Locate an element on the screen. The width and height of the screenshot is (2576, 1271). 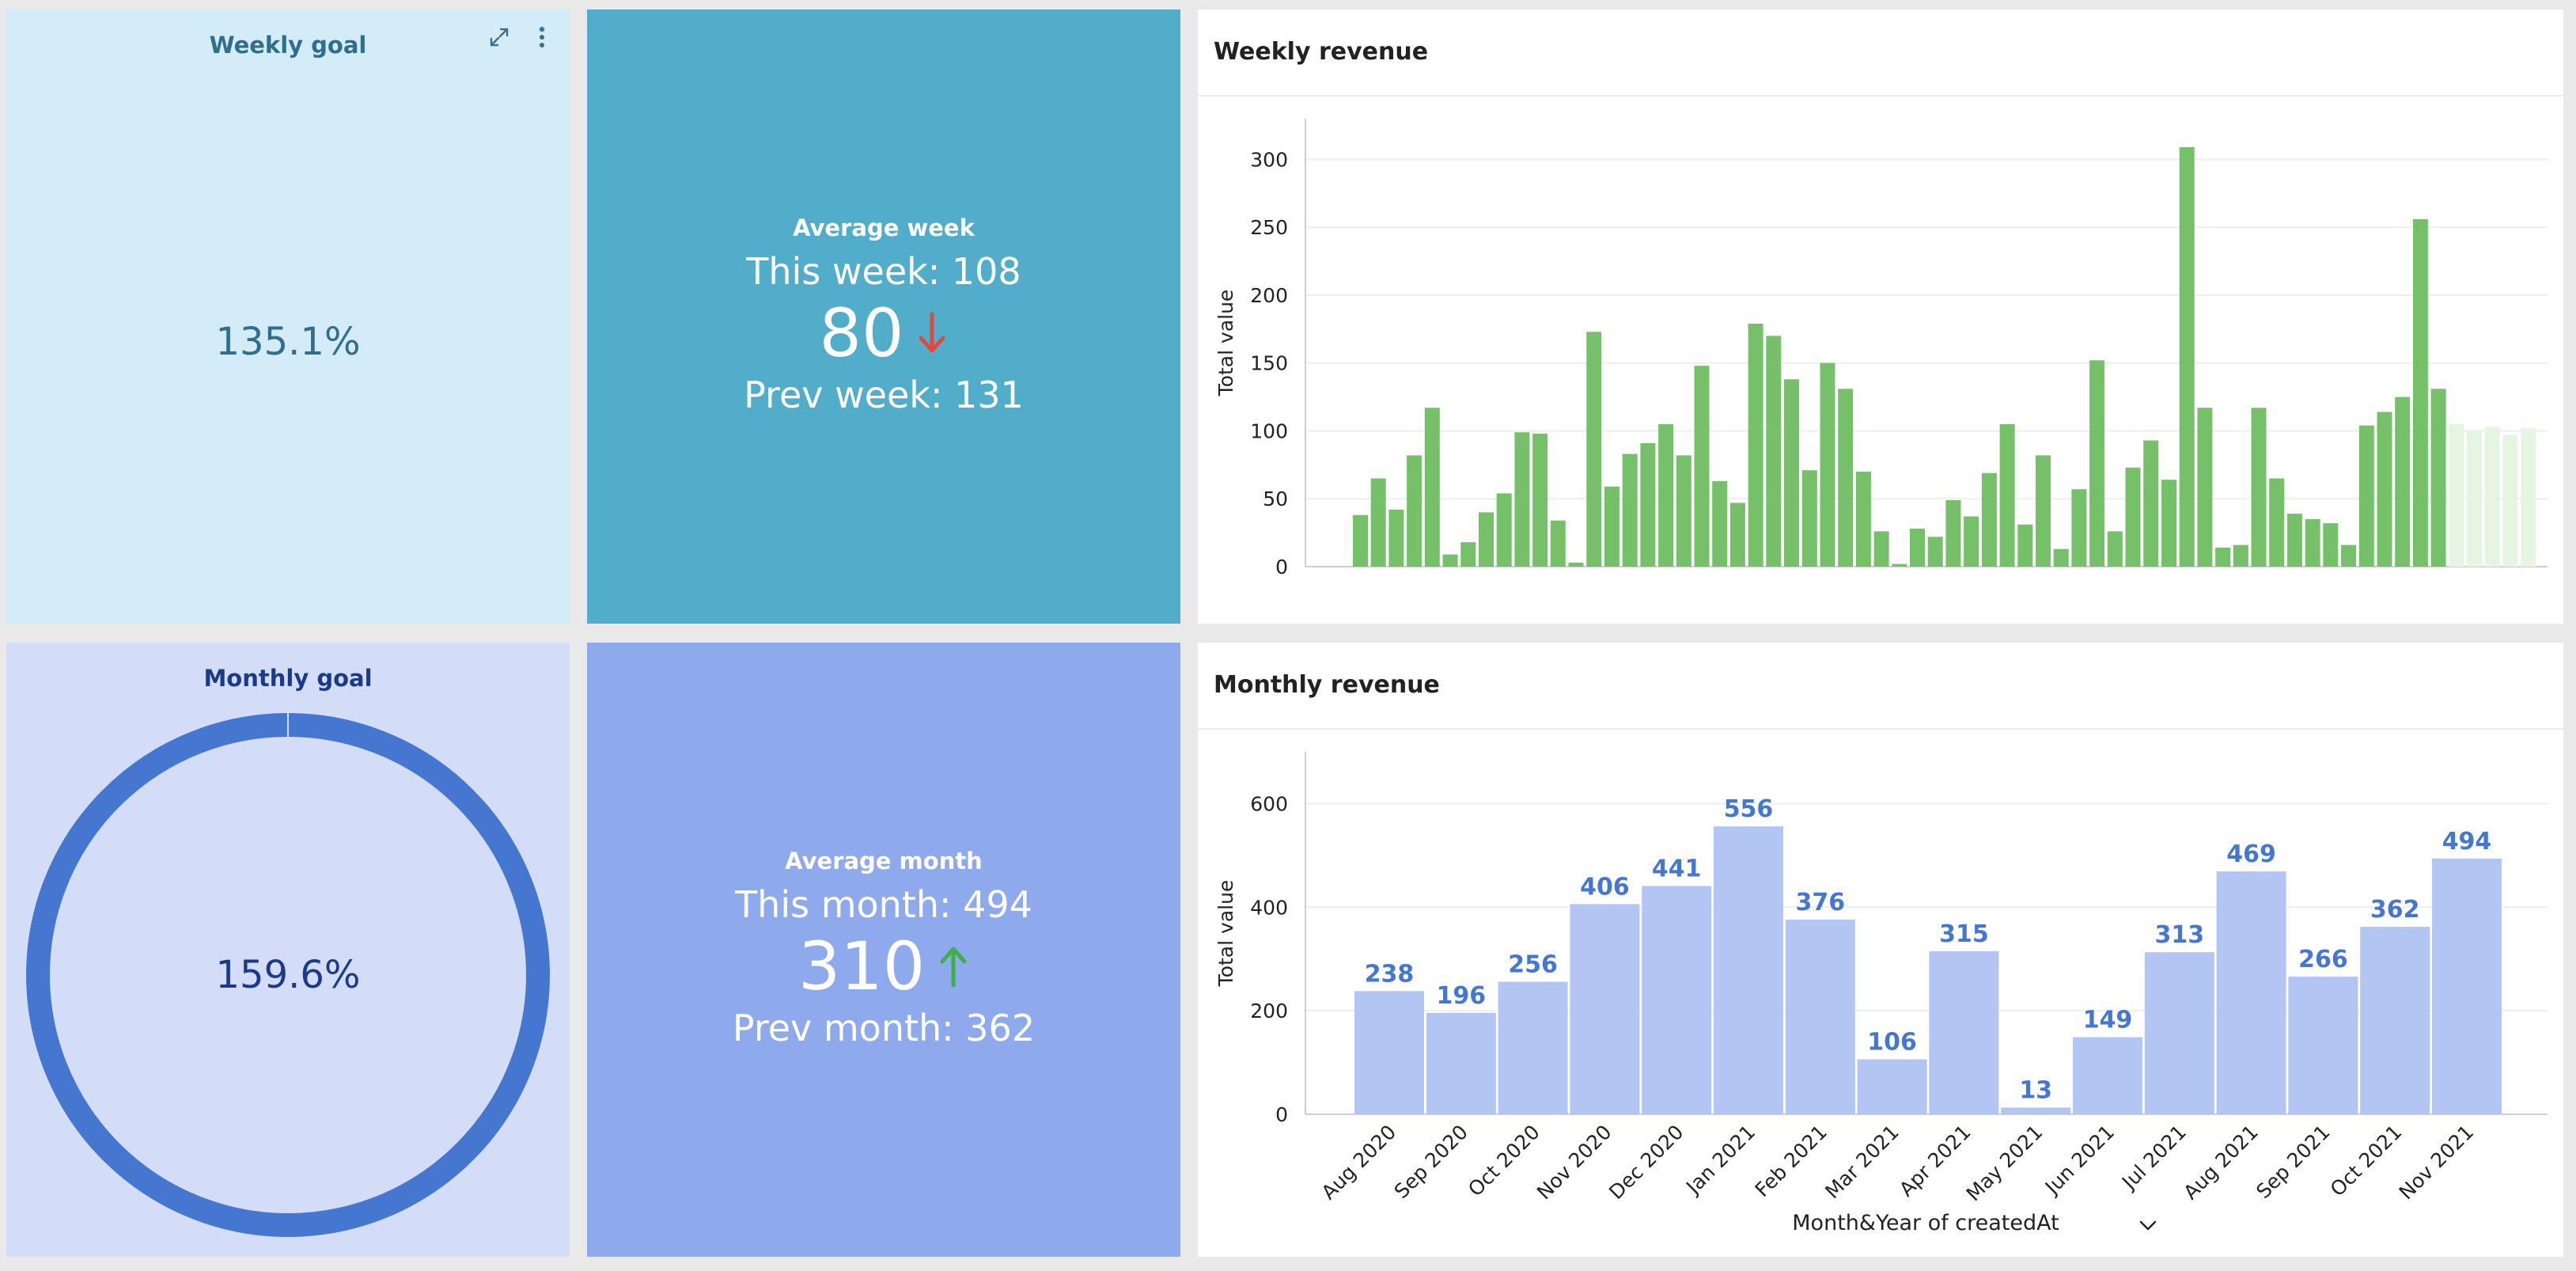
weekly-goal-value: 135.1% is located at coordinates (287, 342).